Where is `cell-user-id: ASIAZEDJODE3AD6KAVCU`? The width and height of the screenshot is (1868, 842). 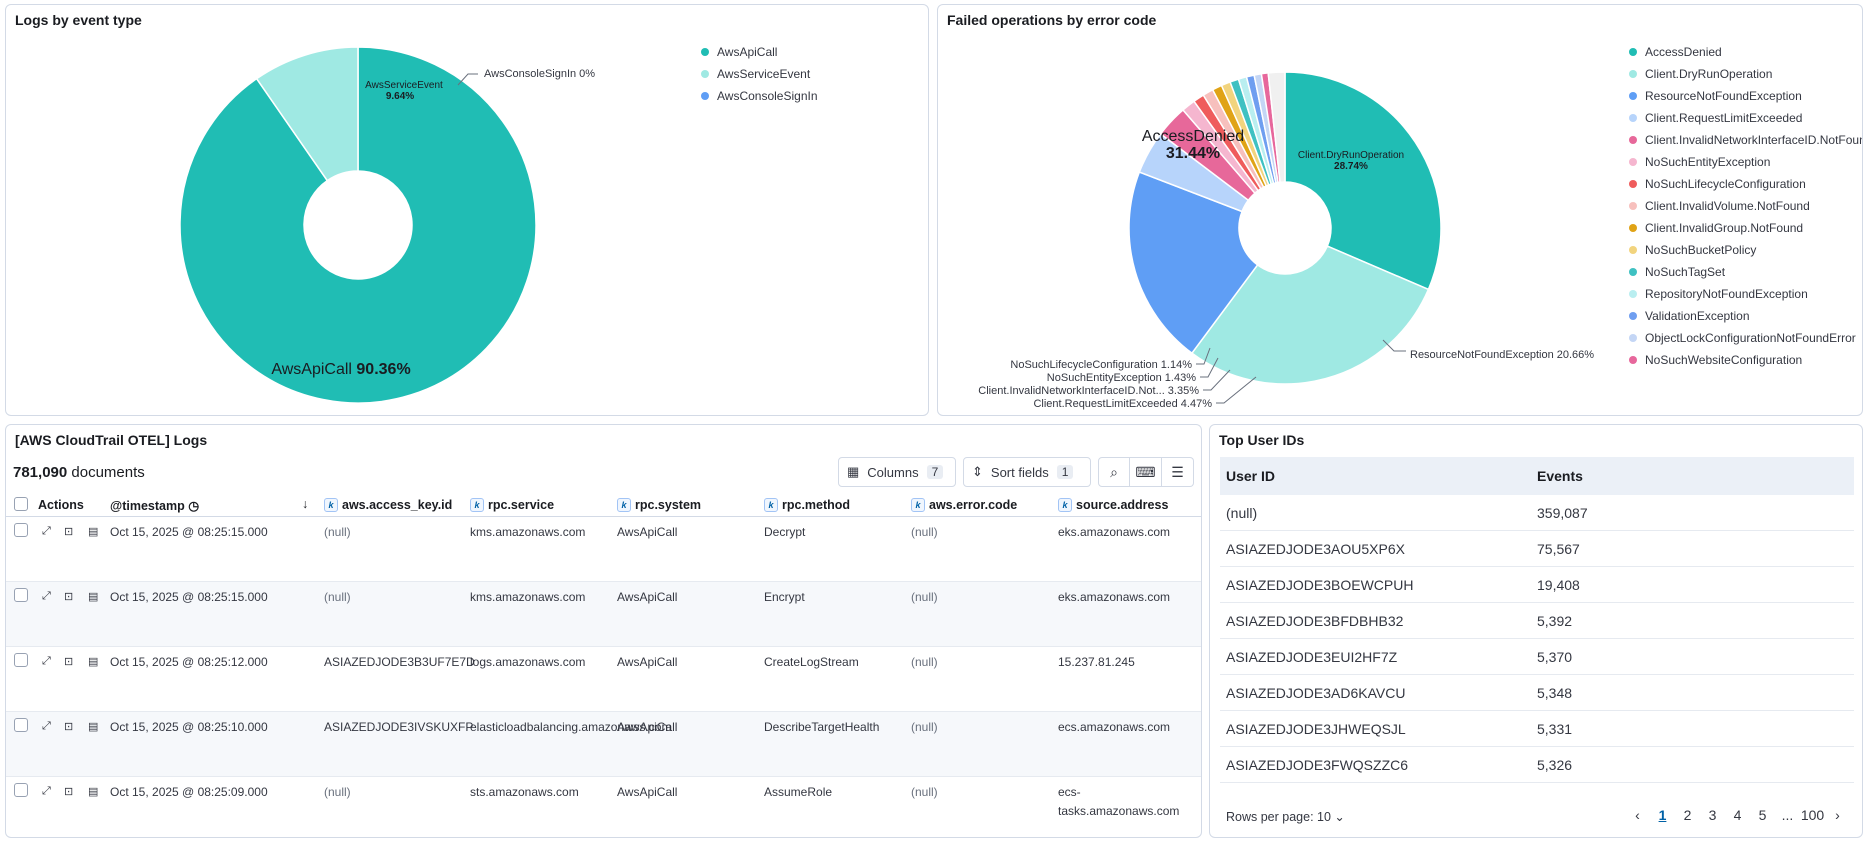
cell-user-id: ASIAZEDJODE3AD6KAVCU is located at coordinates (1316, 692).